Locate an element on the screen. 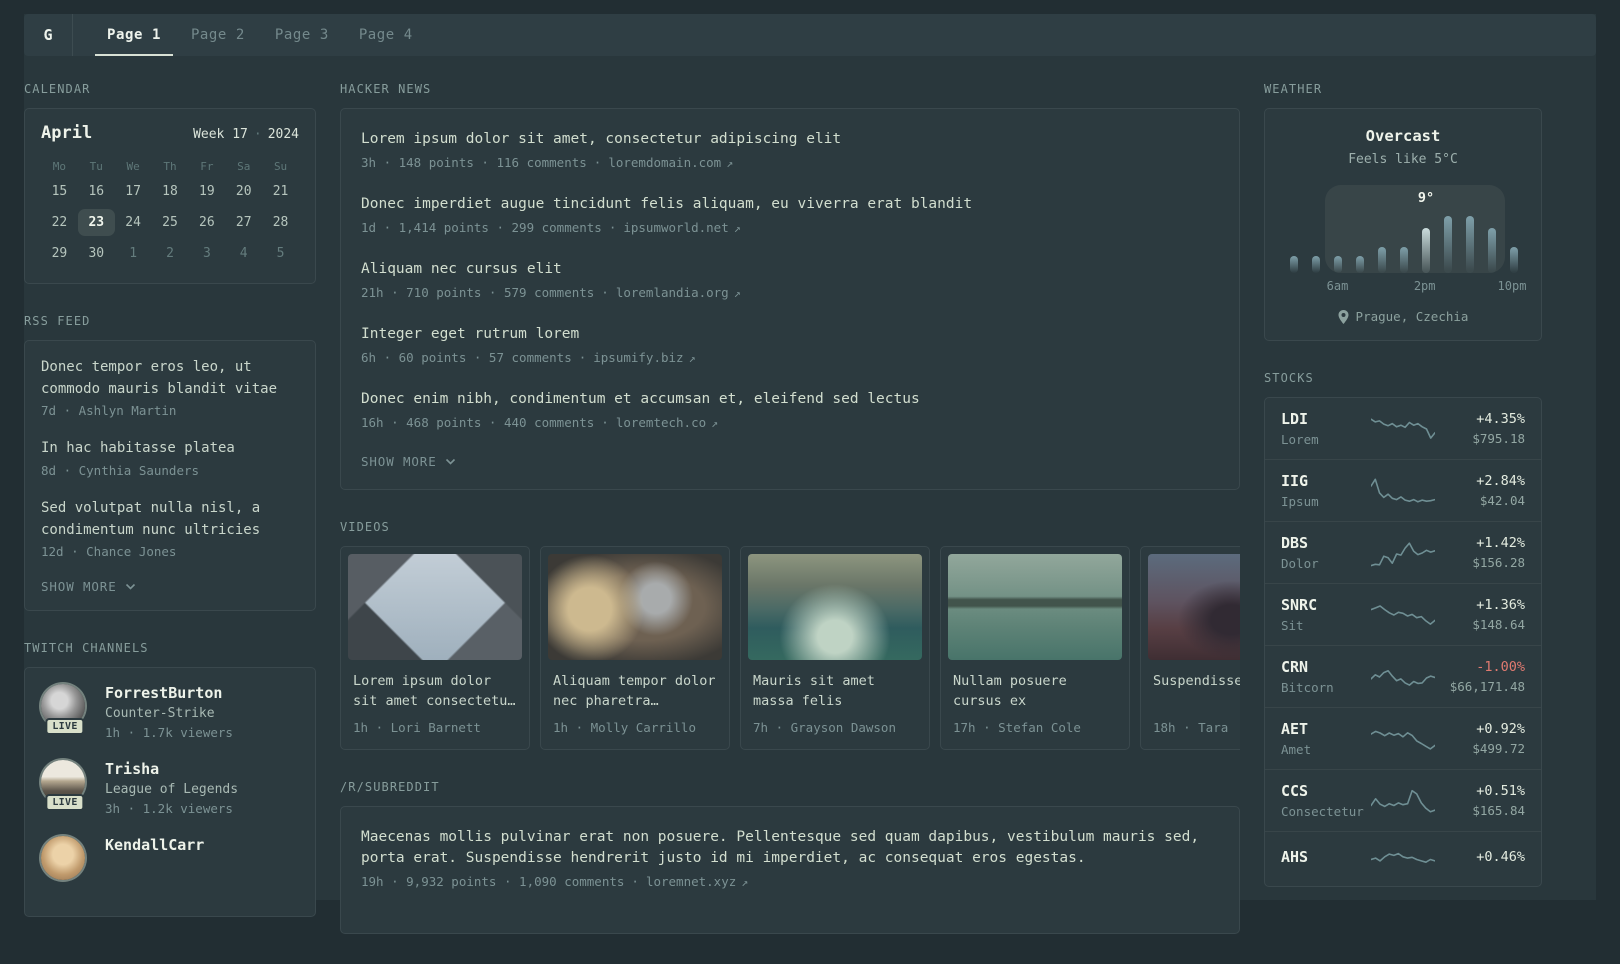  stock-price: $795.18 is located at coordinates (1498, 438).